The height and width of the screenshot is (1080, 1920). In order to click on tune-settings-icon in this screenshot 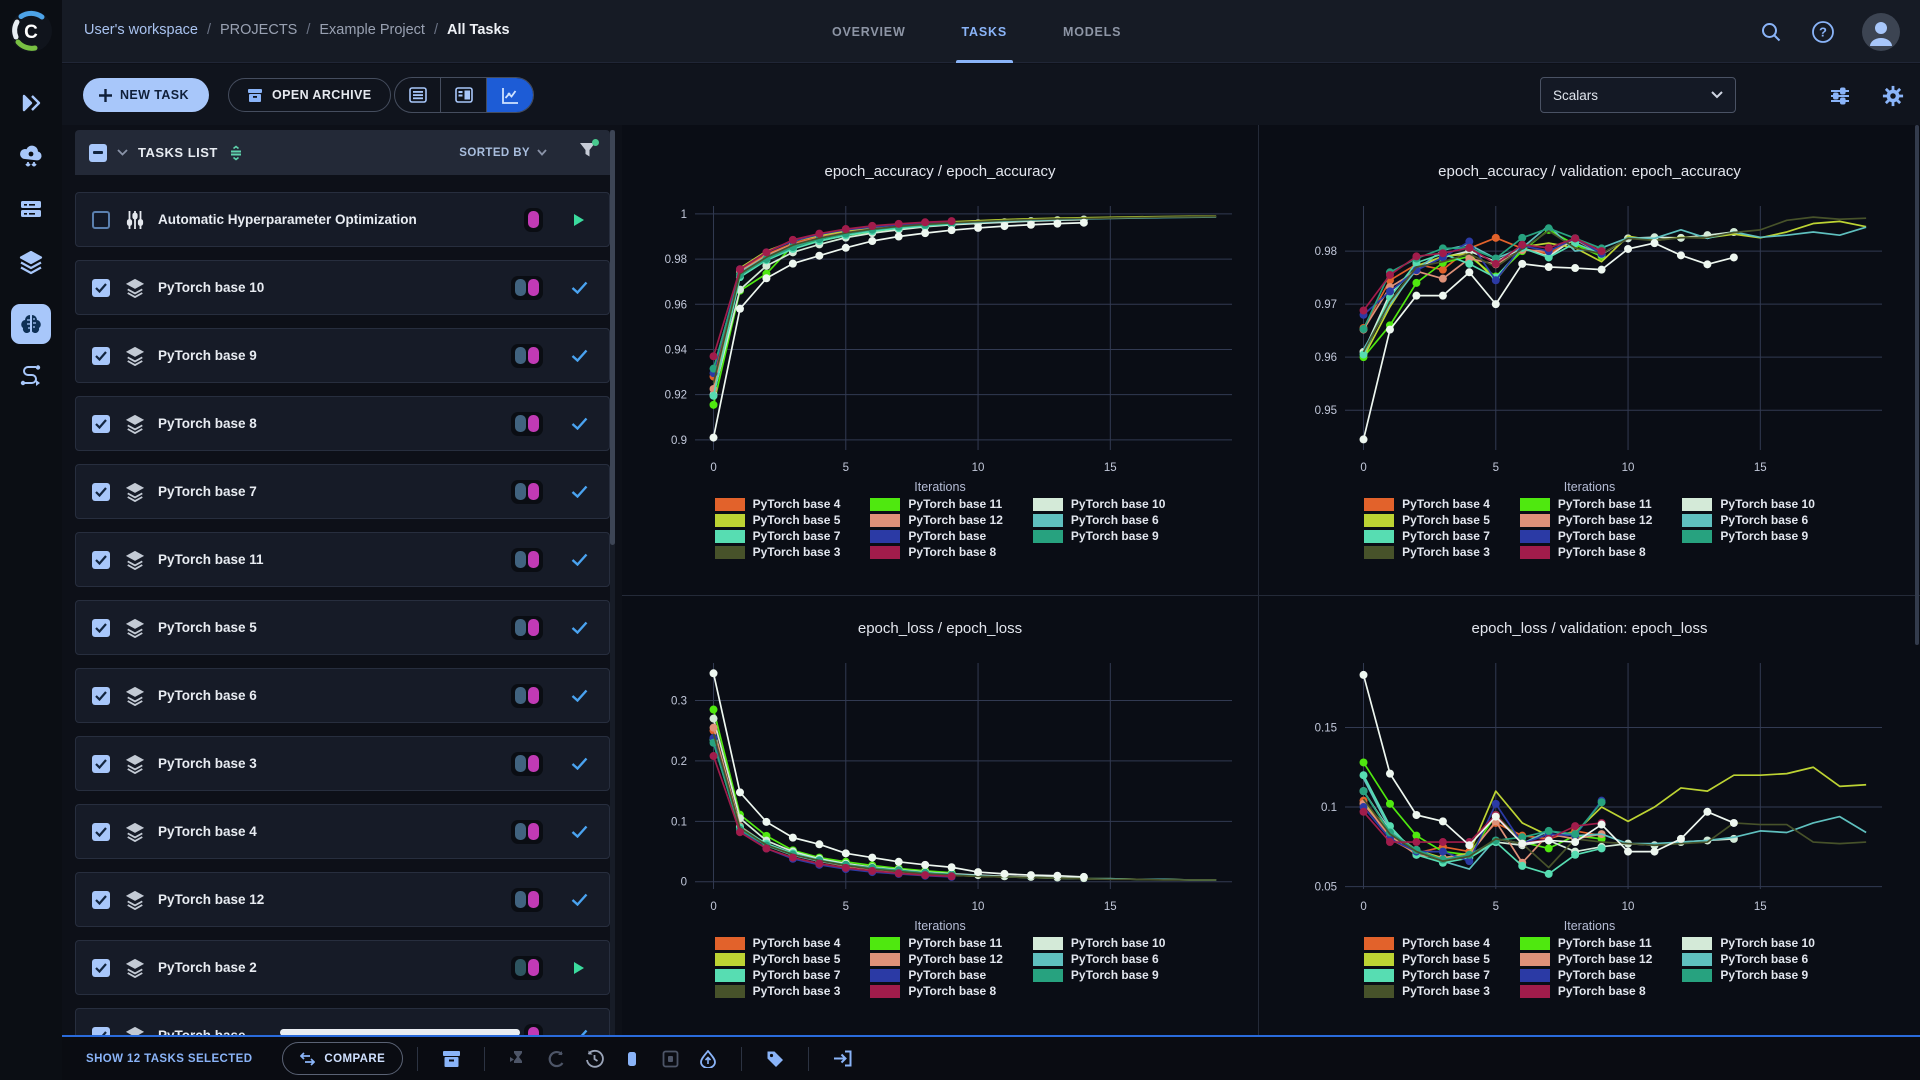, I will do `click(1840, 96)`.